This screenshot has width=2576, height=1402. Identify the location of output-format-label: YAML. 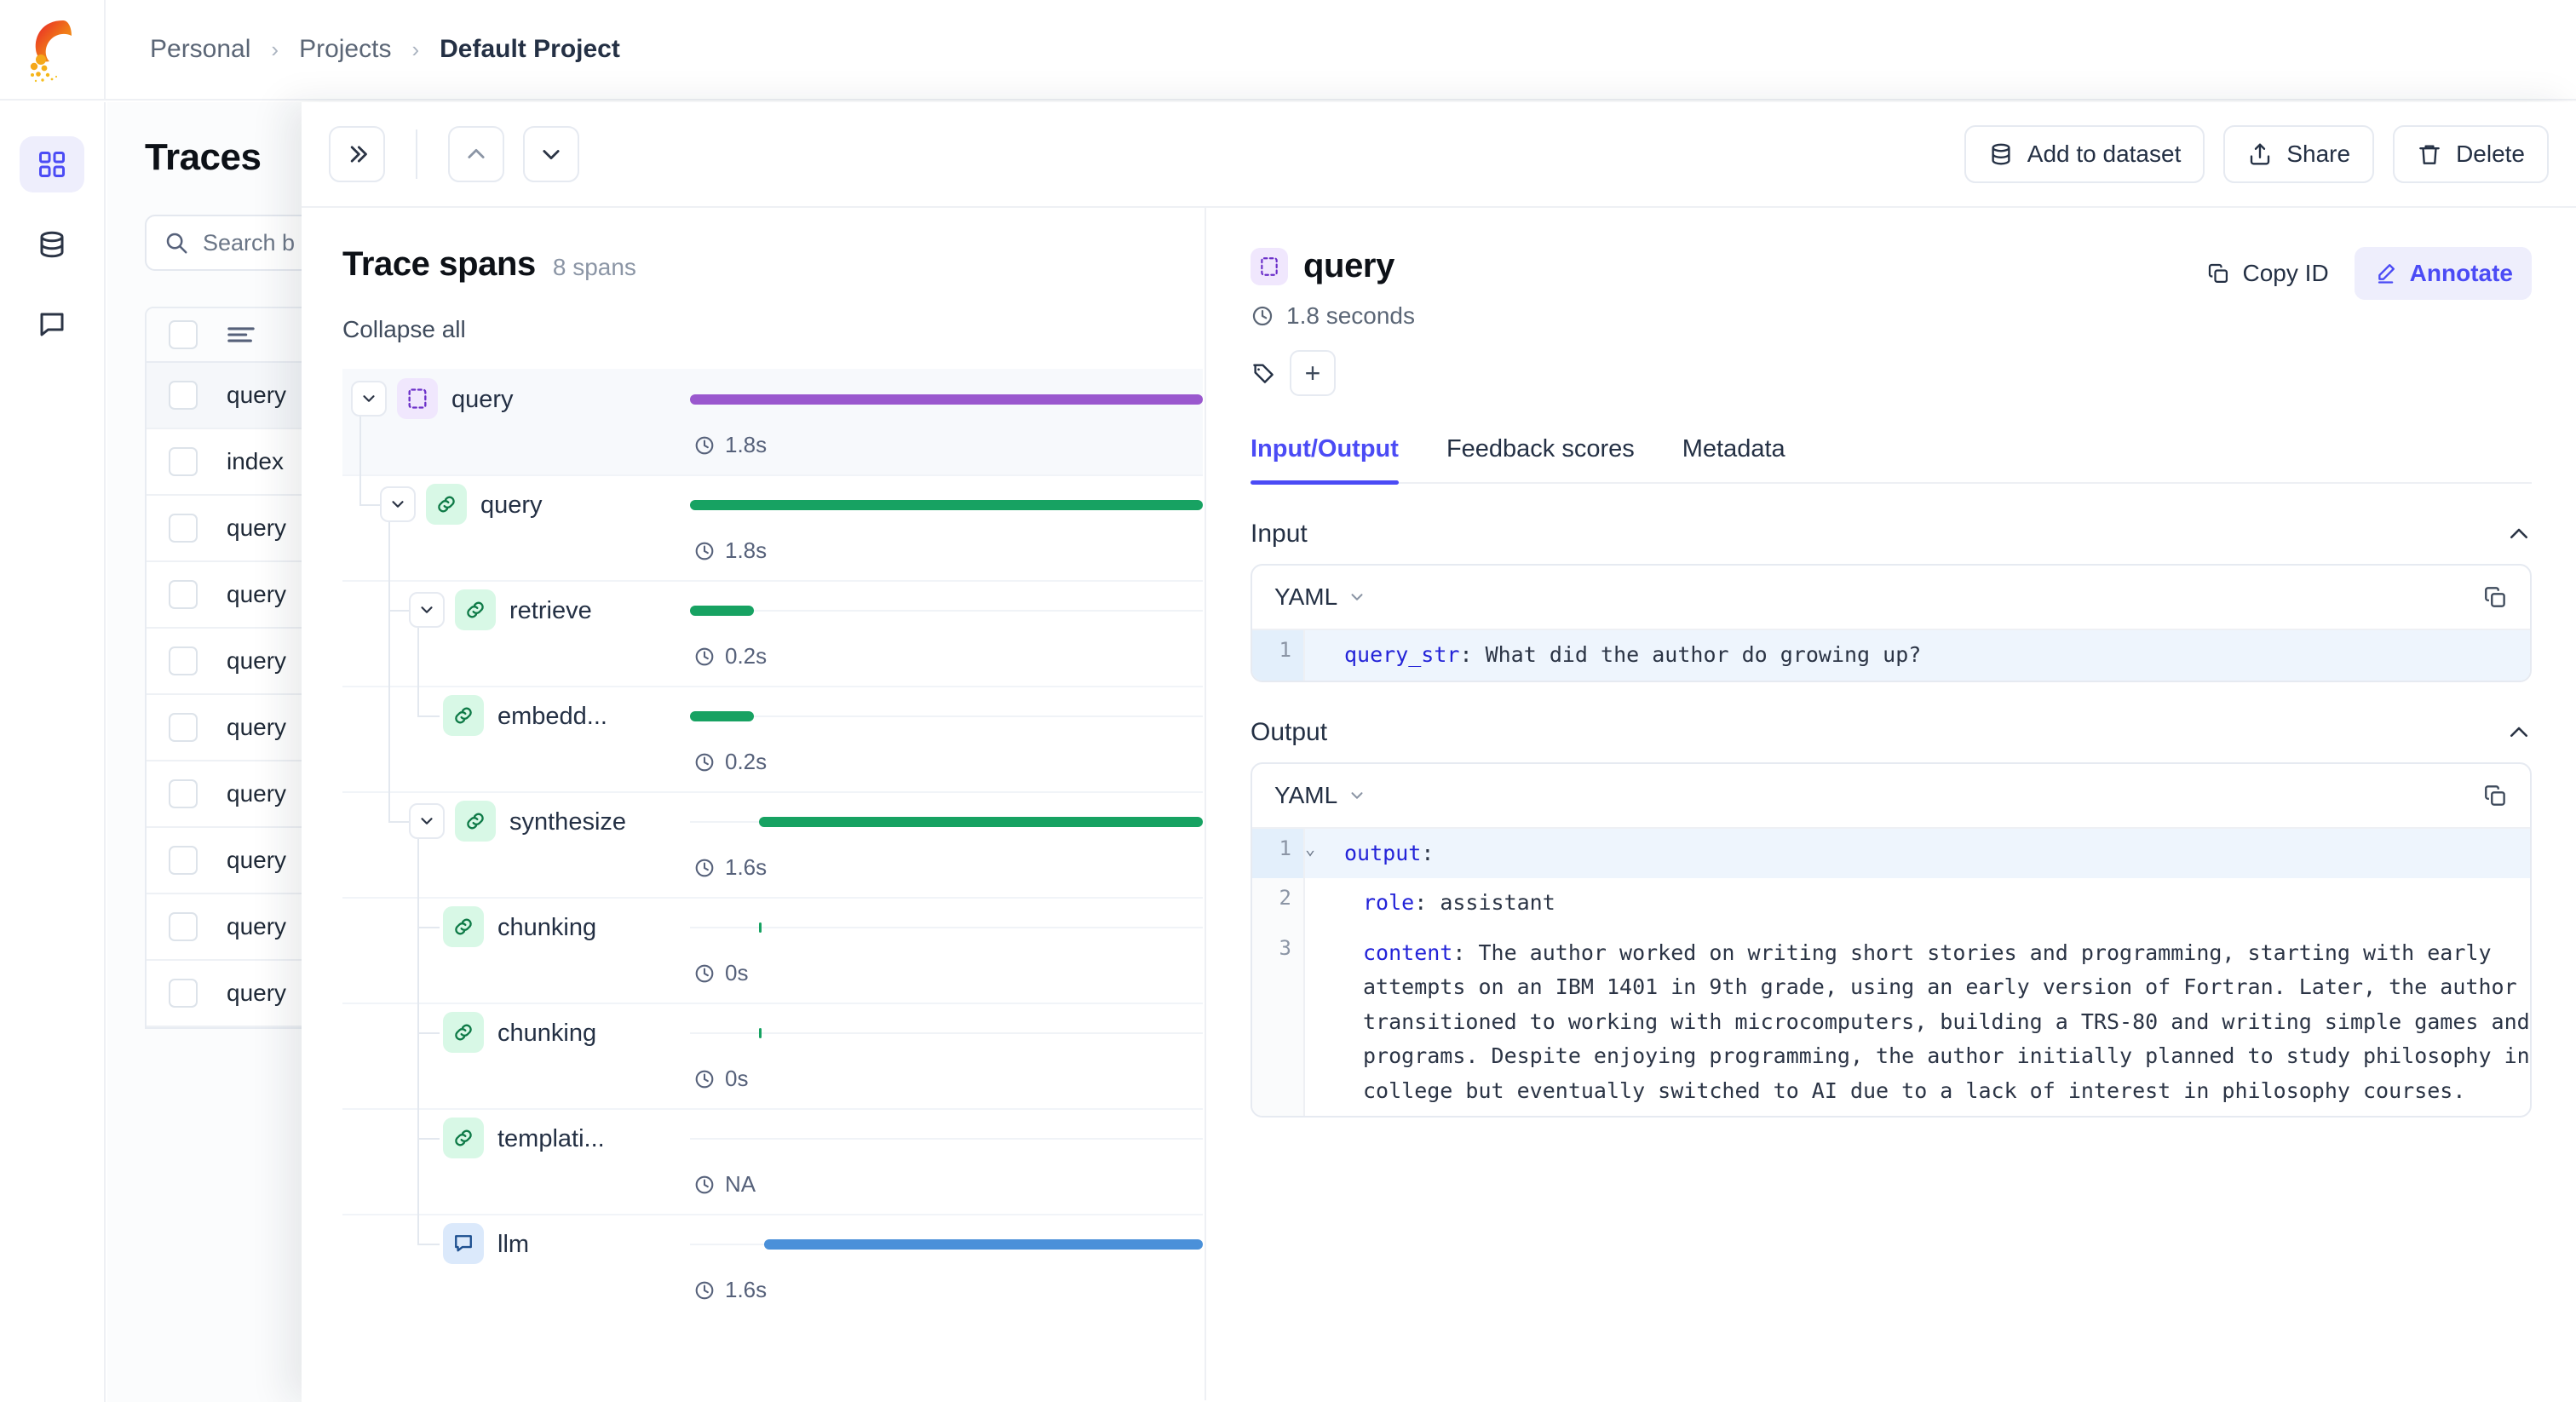
(1306, 794).